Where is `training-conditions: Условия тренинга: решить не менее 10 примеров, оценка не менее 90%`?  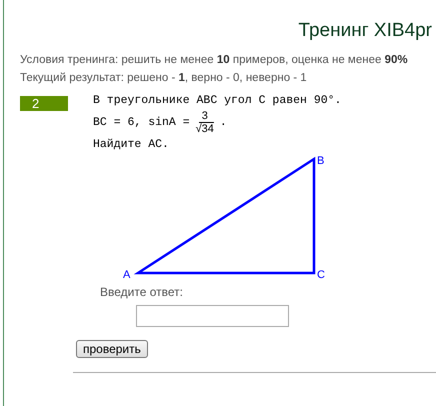 training-conditions: Условия тренинга: решить не менее 10 примеров, оценка не менее 90% is located at coordinates (214, 60).